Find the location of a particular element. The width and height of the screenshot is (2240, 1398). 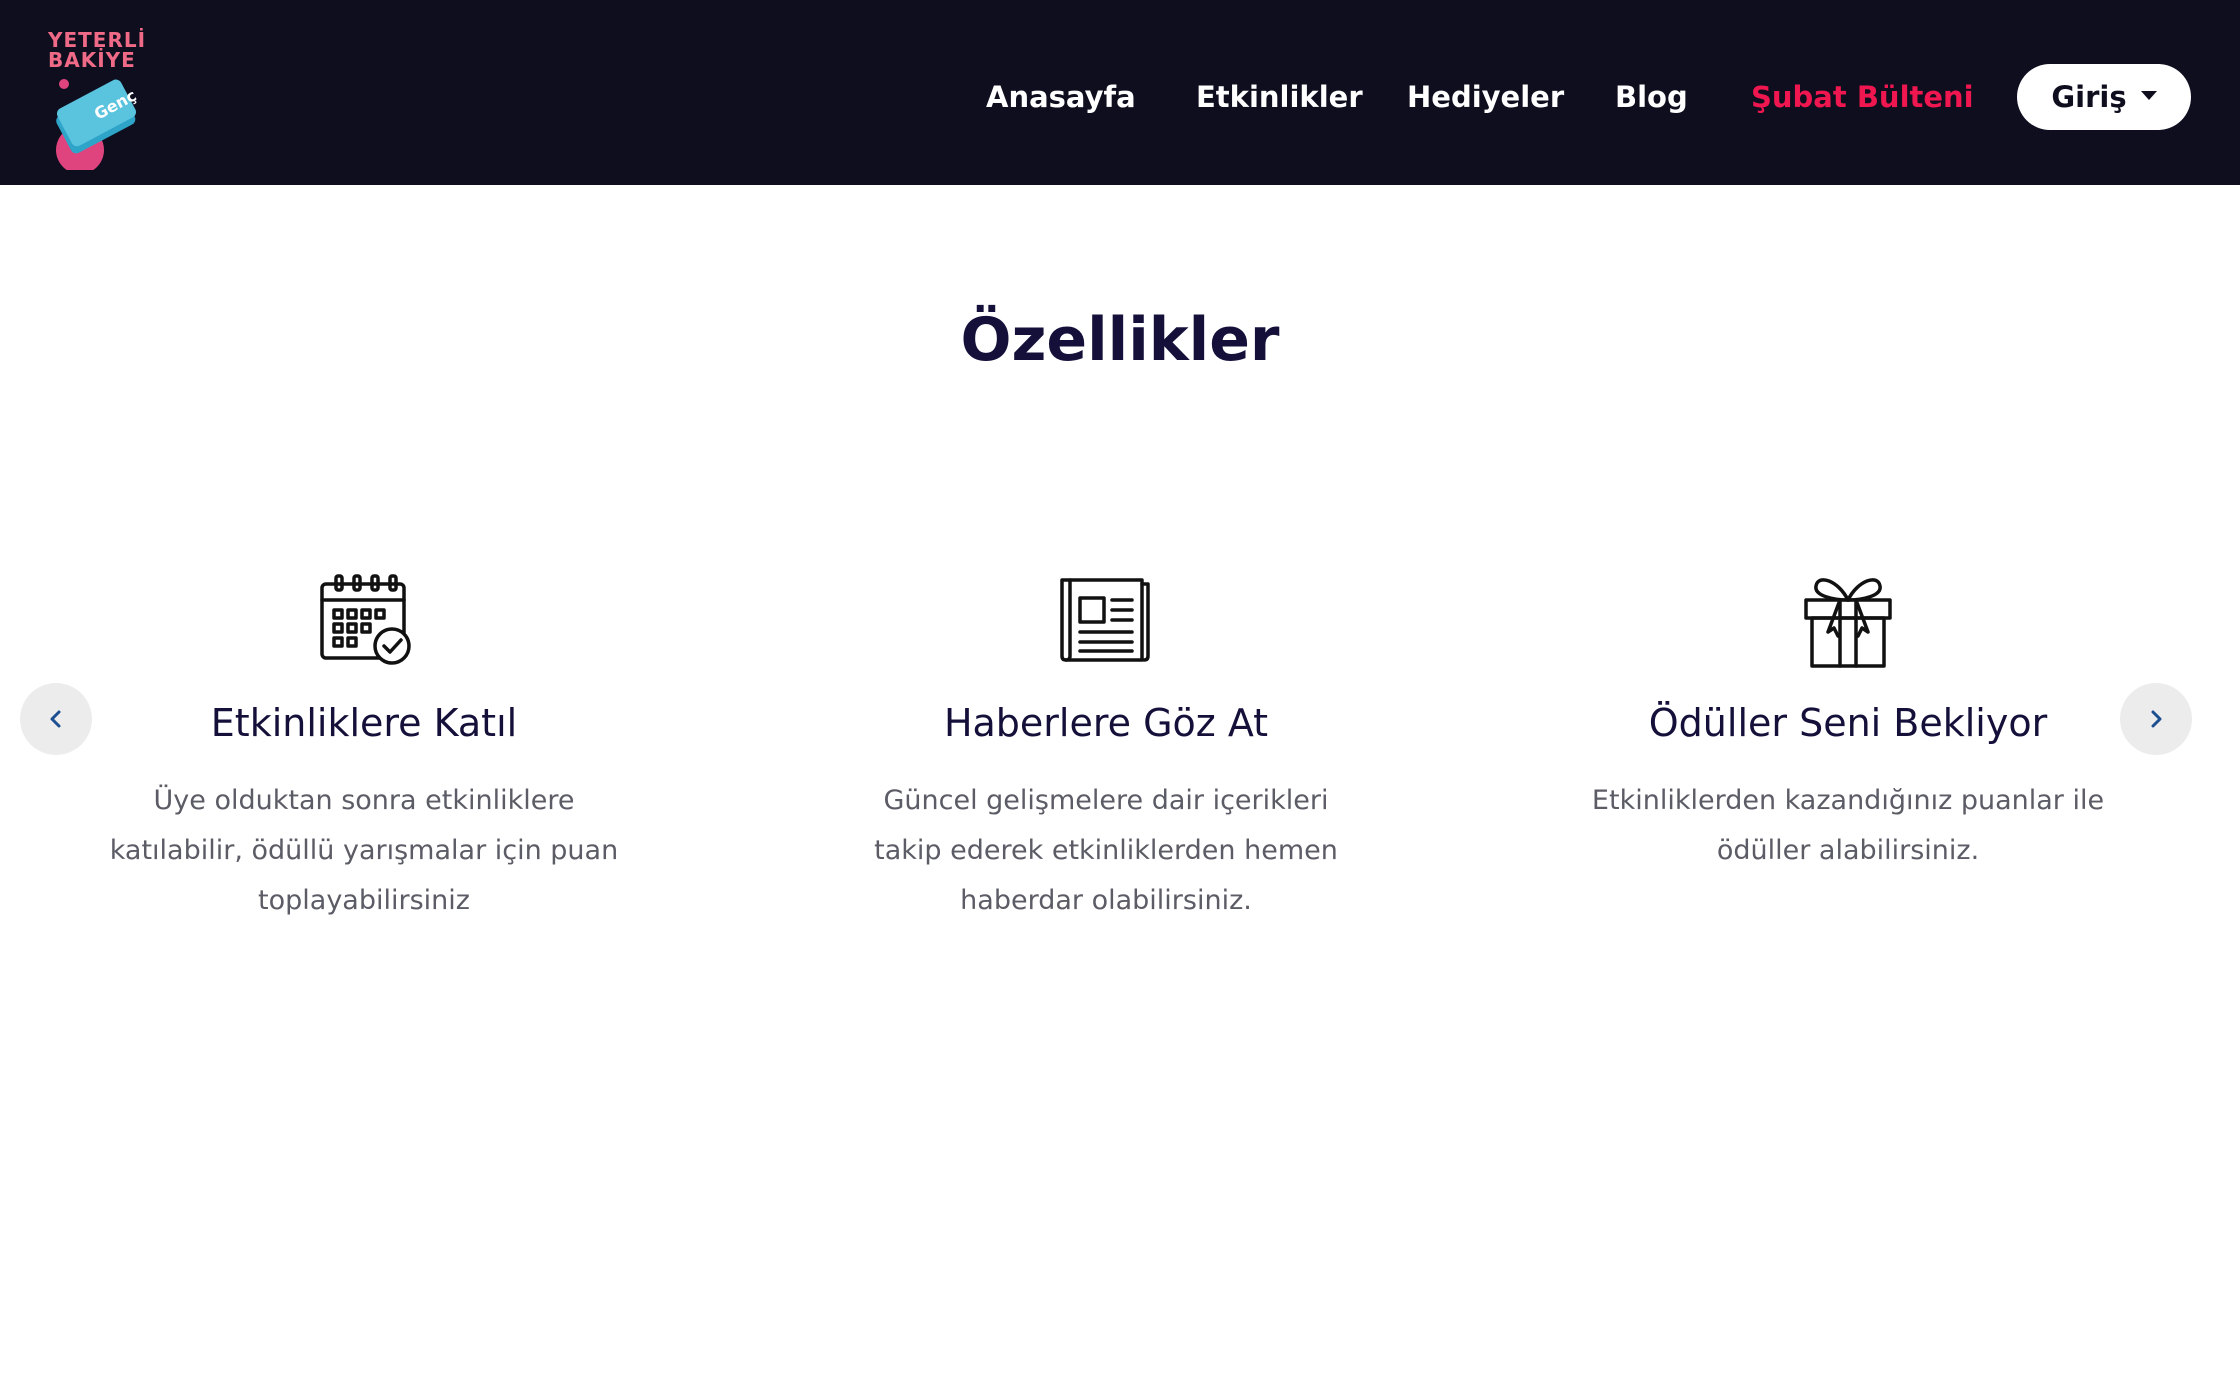

slider-prev-button is located at coordinates (56, 719).